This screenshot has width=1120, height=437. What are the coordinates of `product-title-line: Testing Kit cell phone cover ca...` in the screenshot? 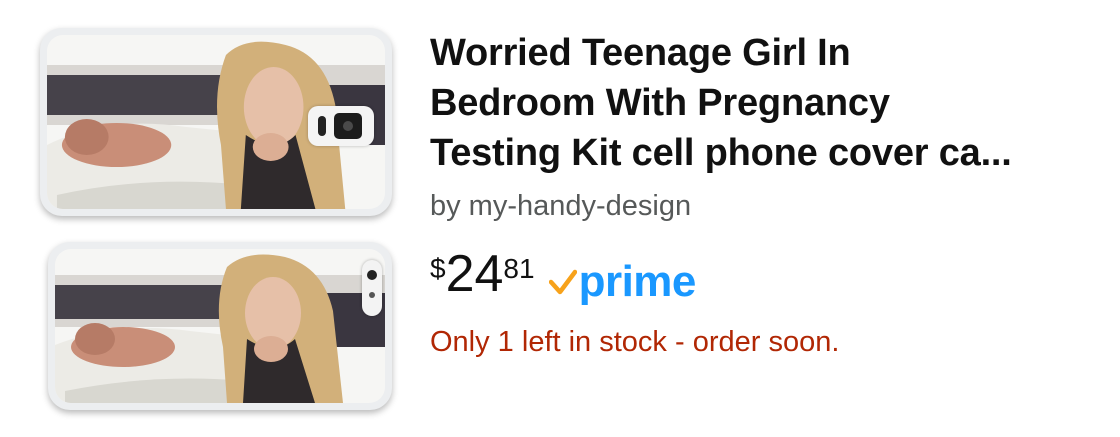 It's located at (770, 153).